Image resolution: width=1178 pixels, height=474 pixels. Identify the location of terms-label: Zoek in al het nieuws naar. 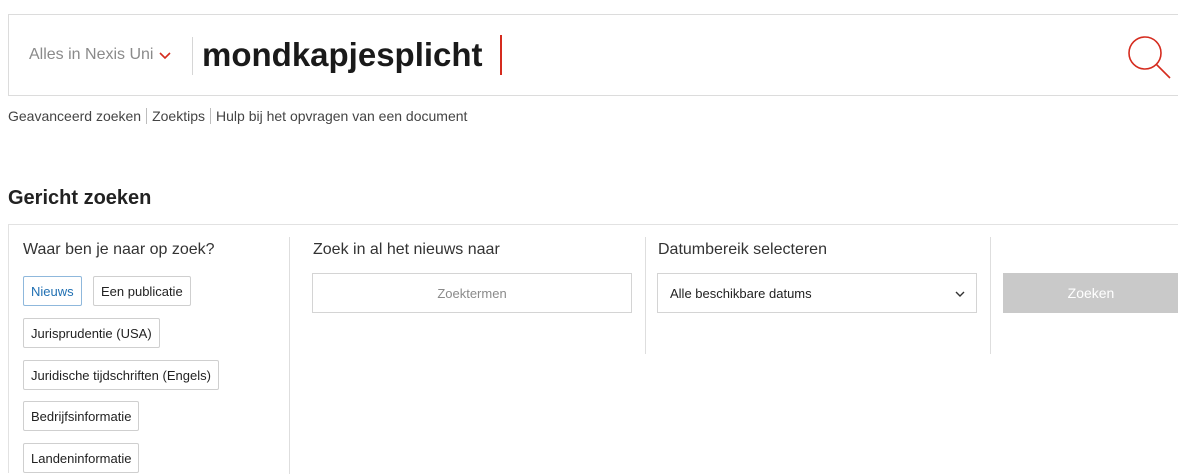
(406, 249).